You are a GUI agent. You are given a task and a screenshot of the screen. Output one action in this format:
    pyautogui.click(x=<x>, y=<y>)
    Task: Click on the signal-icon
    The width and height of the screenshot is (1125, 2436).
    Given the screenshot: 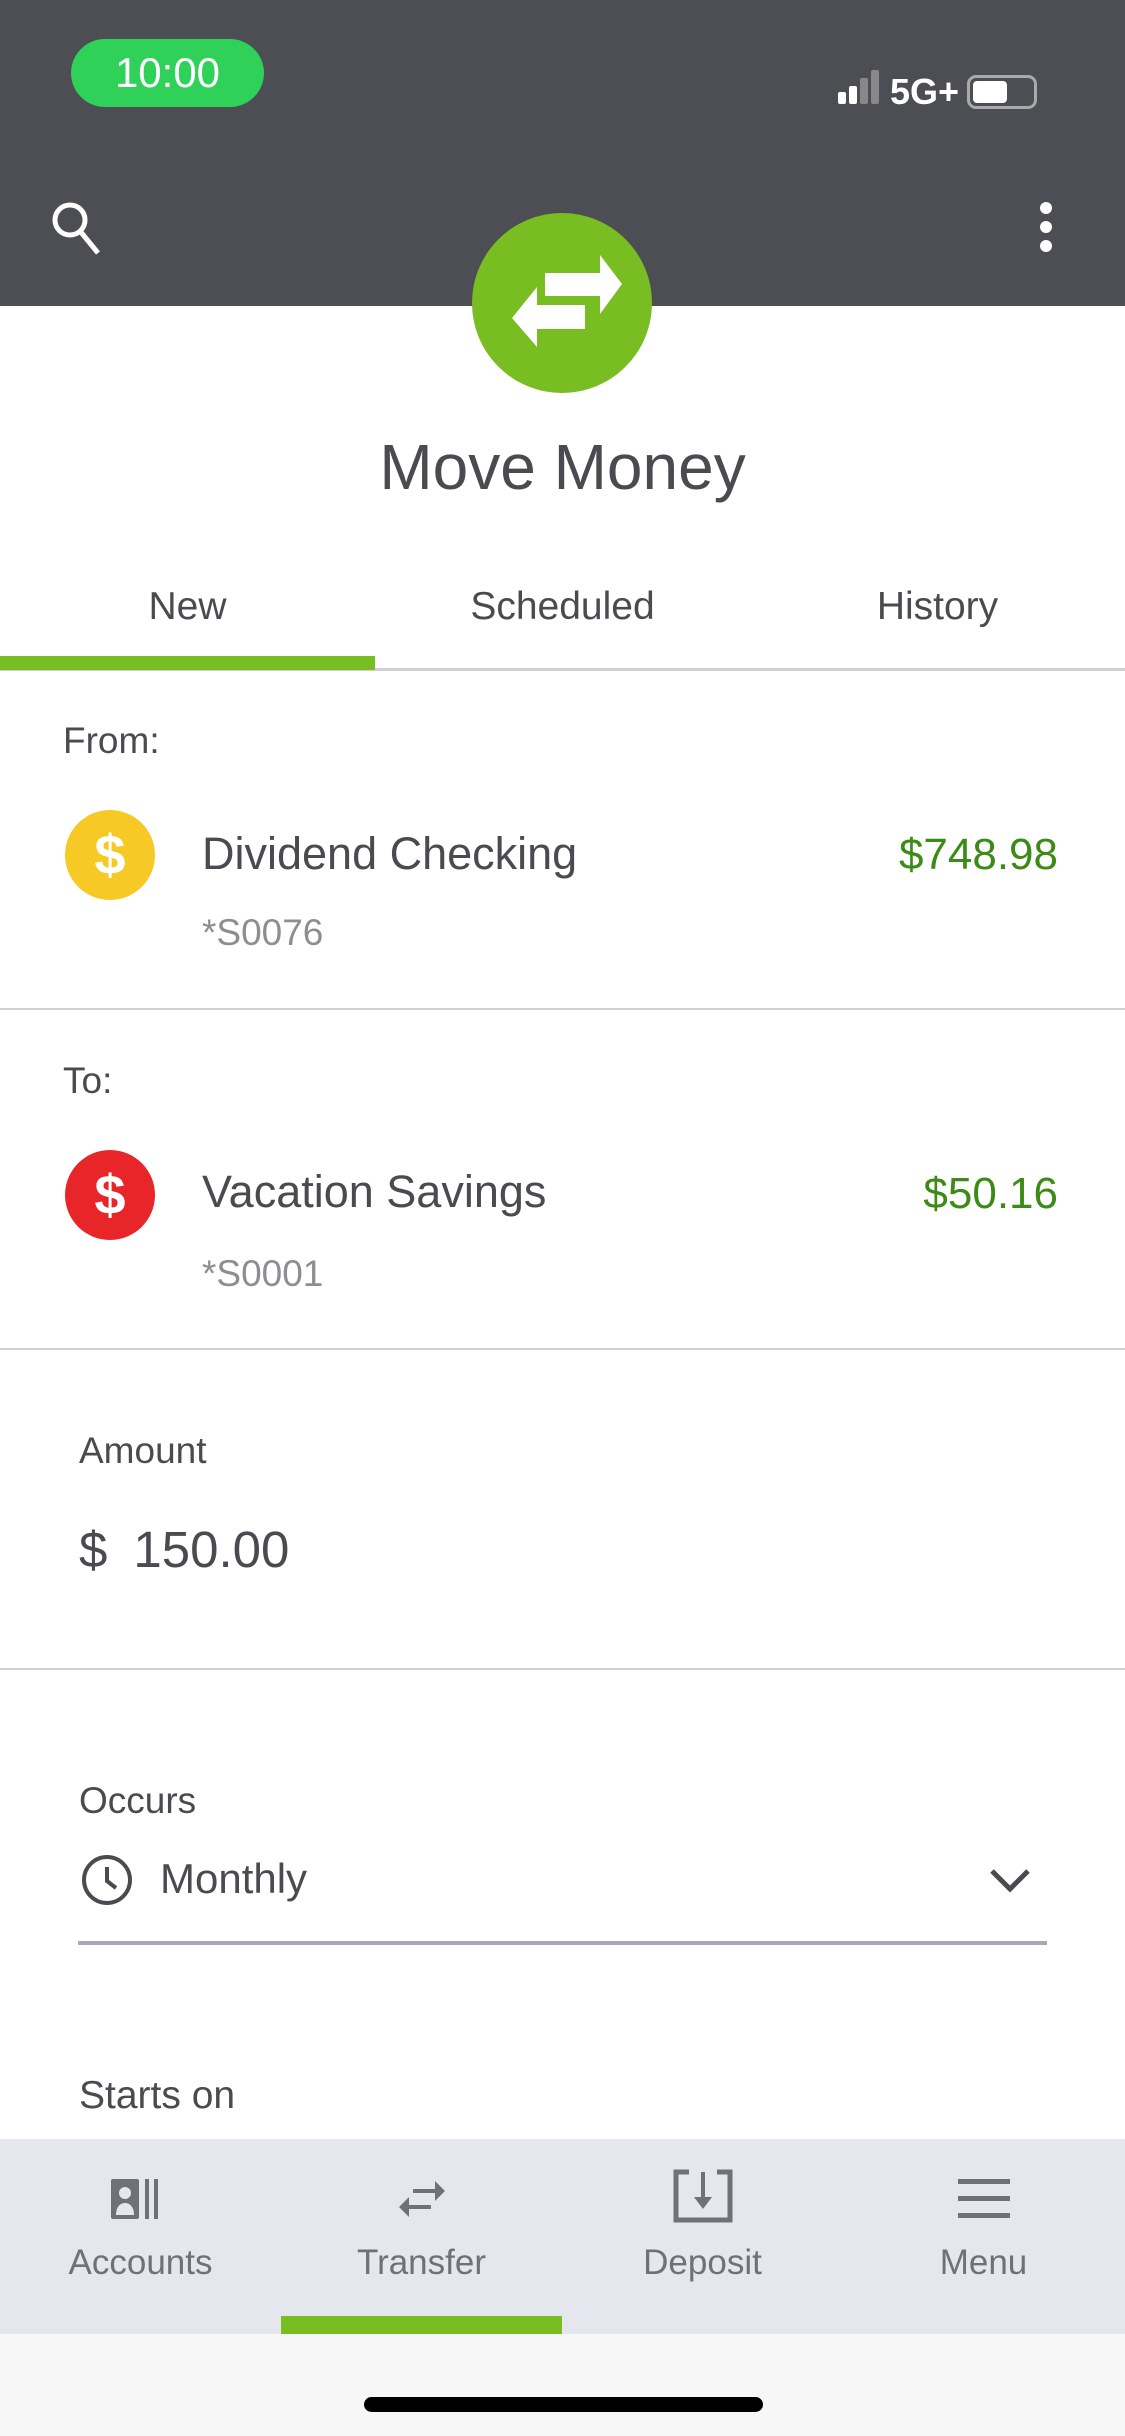 What is the action you would take?
    pyautogui.click(x=859, y=91)
    